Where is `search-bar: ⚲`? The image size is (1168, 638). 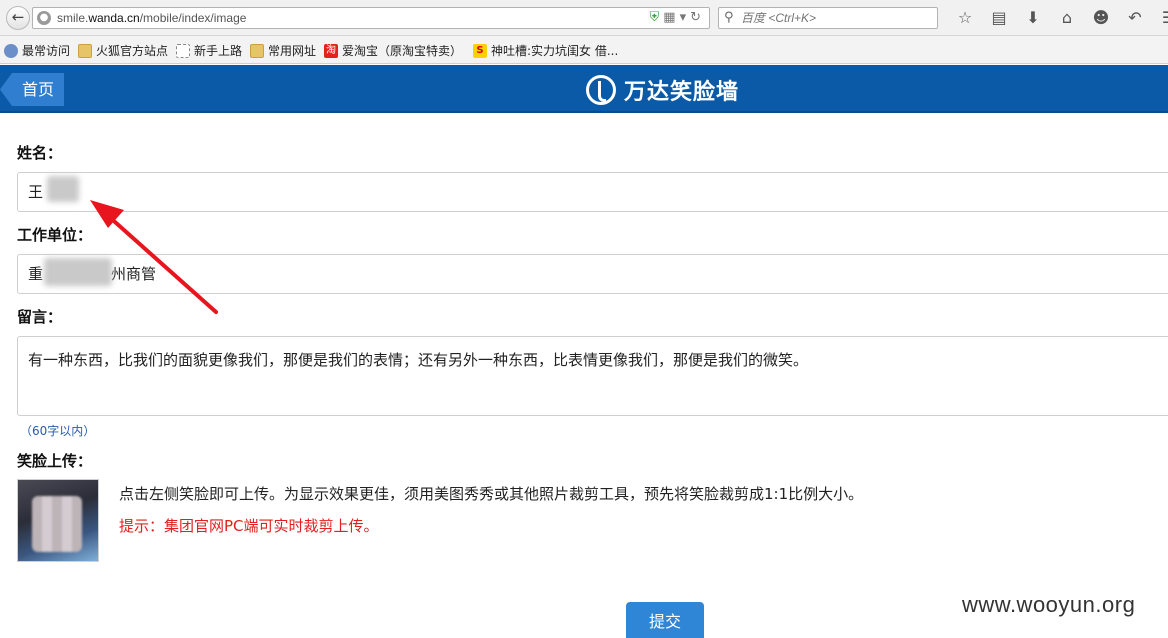 search-bar: ⚲ is located at coordinates (828, 18).